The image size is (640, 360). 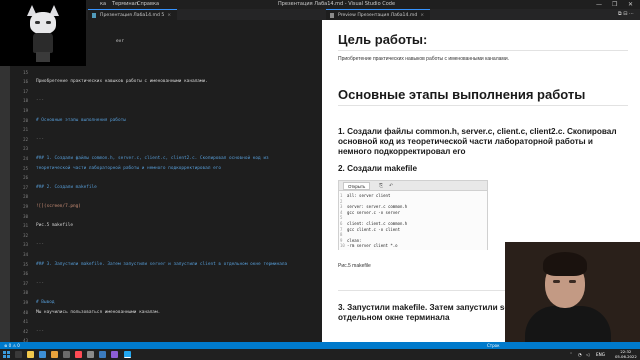 What do you see at coordinates (341, 212) in the screenshot?
I see `code-line-number: 4` at bounding box center [341, 212].